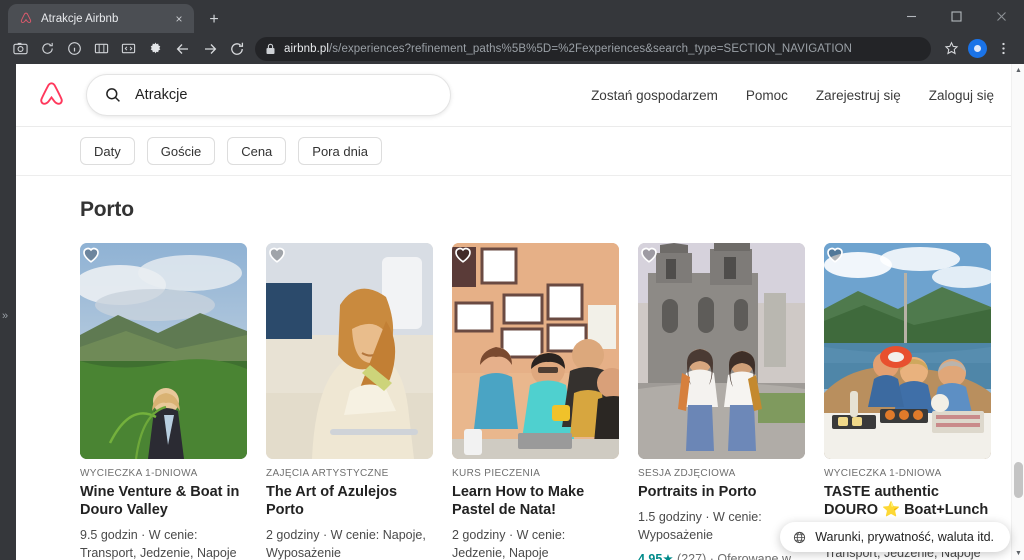 The image size is (1024, 560). I want to click on new-tab-button: +, so click(214, 20).